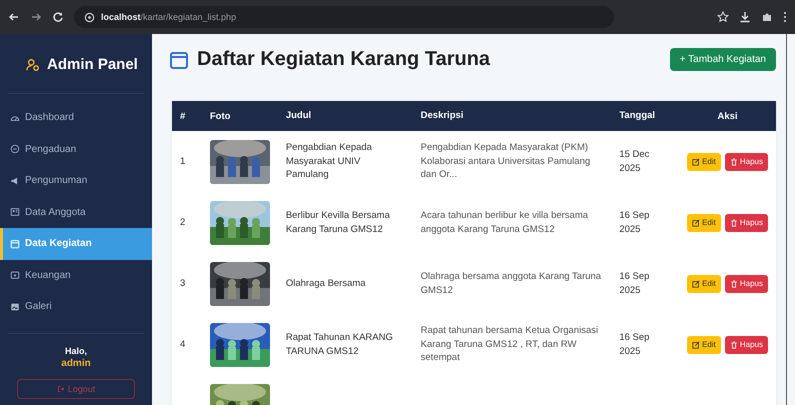  I want to click on menu-icon, so click(785, 17).